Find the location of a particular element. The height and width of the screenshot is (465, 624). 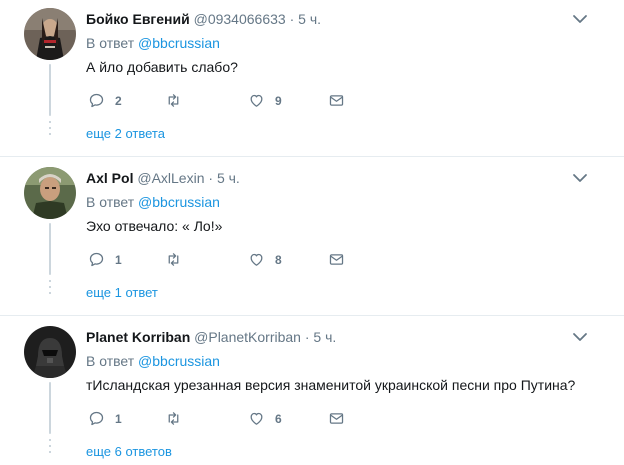

tweet-actions: 1 6 is located at coordinates (236, 419).